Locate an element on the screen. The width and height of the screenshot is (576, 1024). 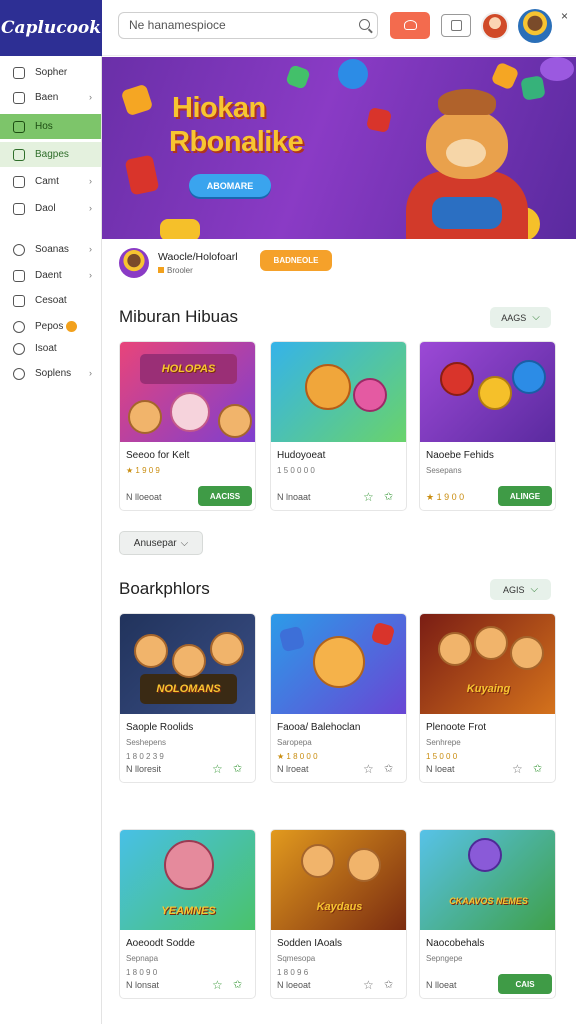
sidebar-item-label: Cesoat is located at coordinates (51, 300).